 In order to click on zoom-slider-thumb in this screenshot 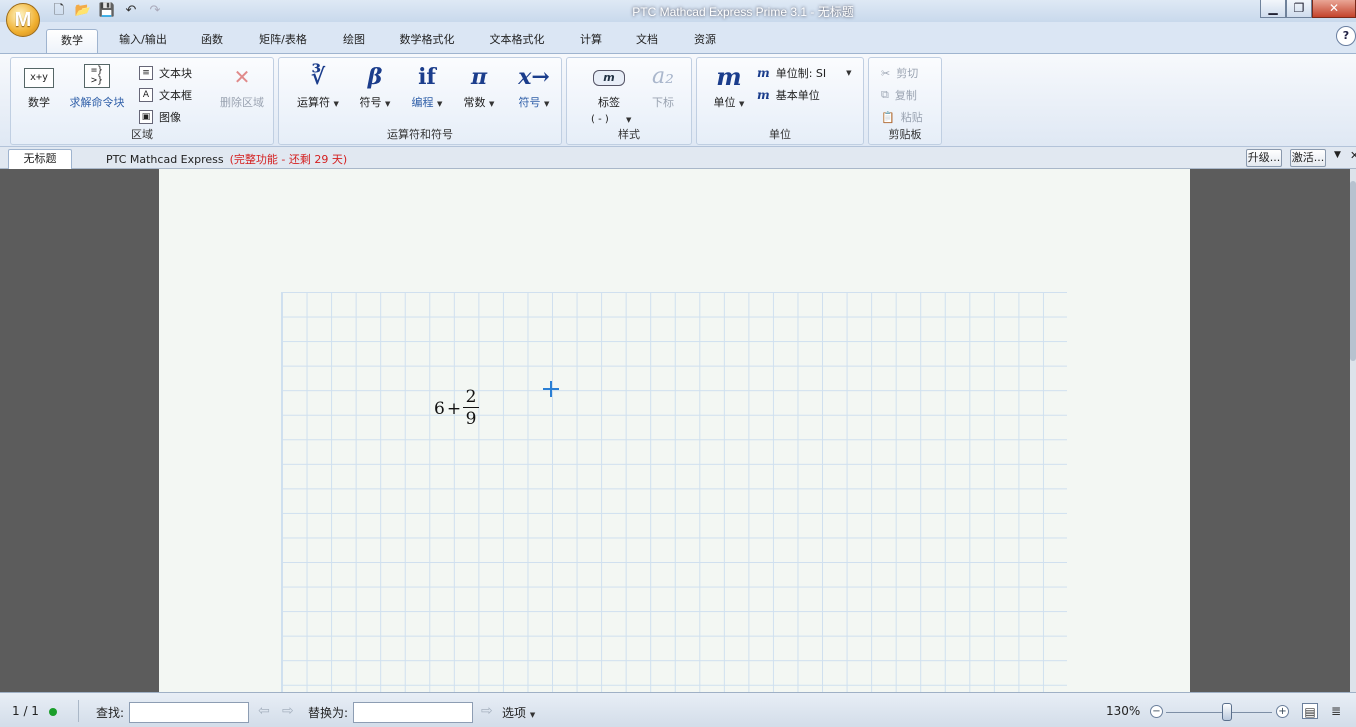, I will do `click(1227, 712)`.